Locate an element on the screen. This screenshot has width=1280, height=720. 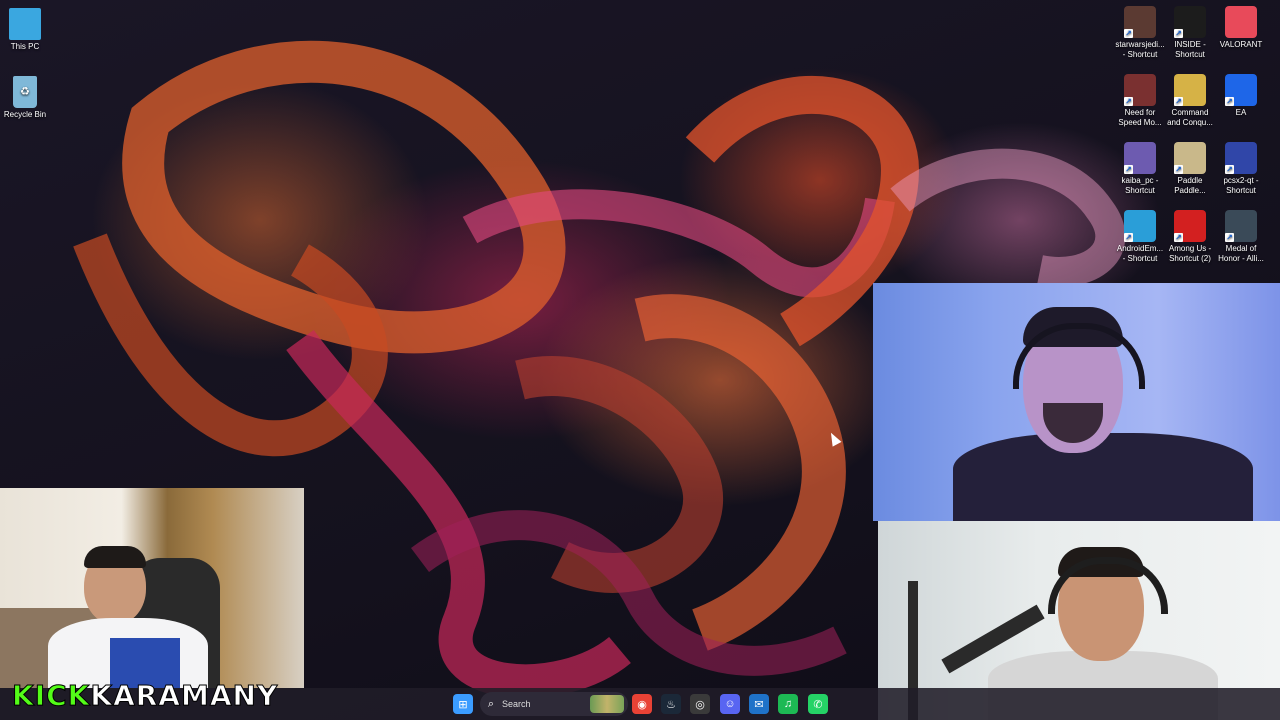
android-emulator-icon: ↗ is located at coordinates (1140, 226).